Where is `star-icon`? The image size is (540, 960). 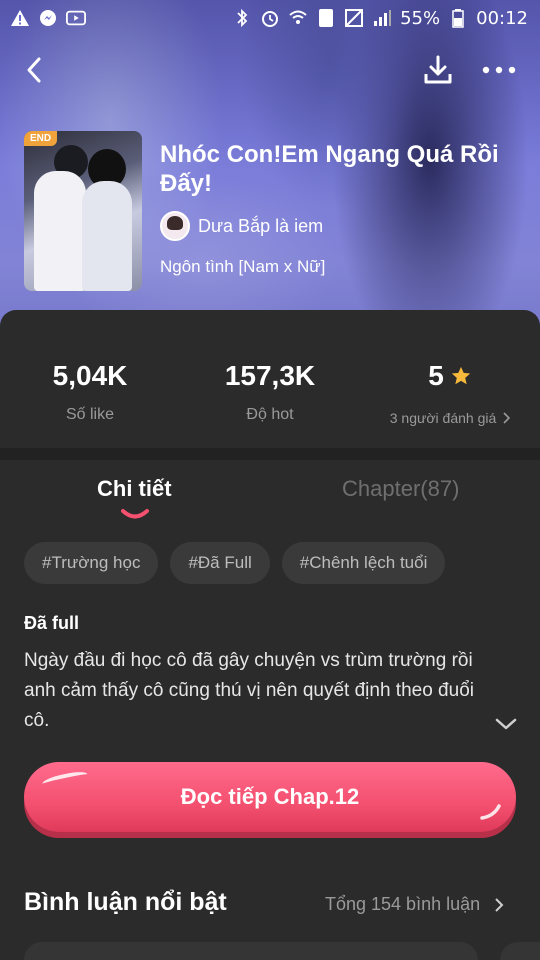
star-icon is located at coordinates (460, 375).